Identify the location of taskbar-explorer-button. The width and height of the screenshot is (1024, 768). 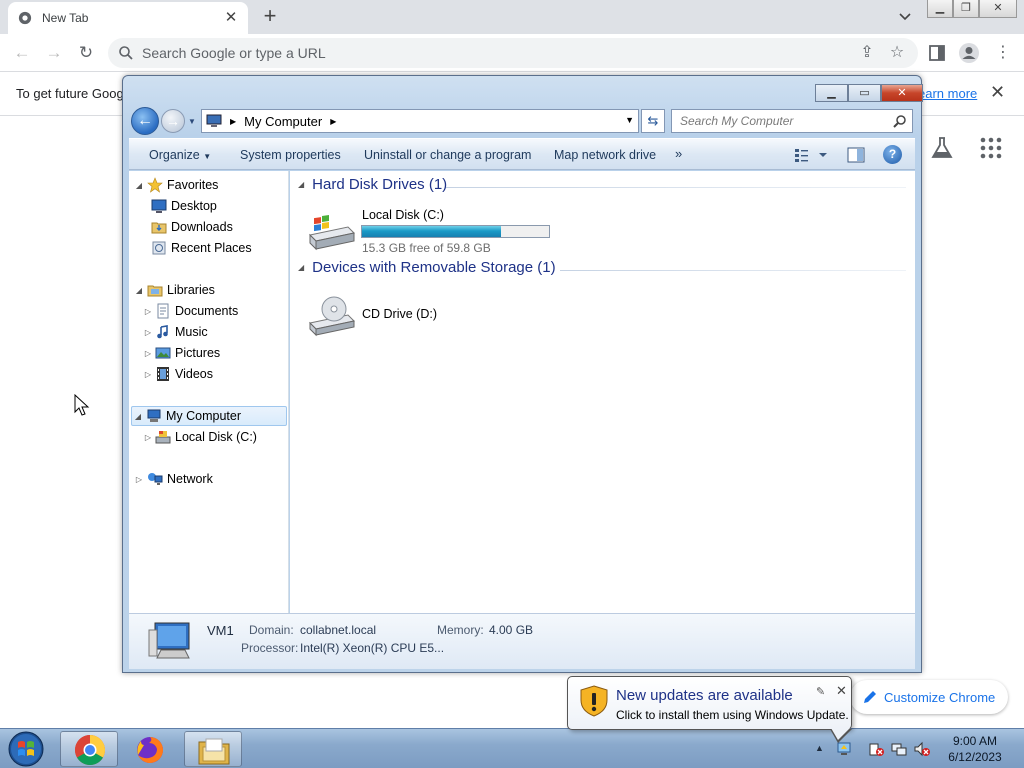
(213, 749).